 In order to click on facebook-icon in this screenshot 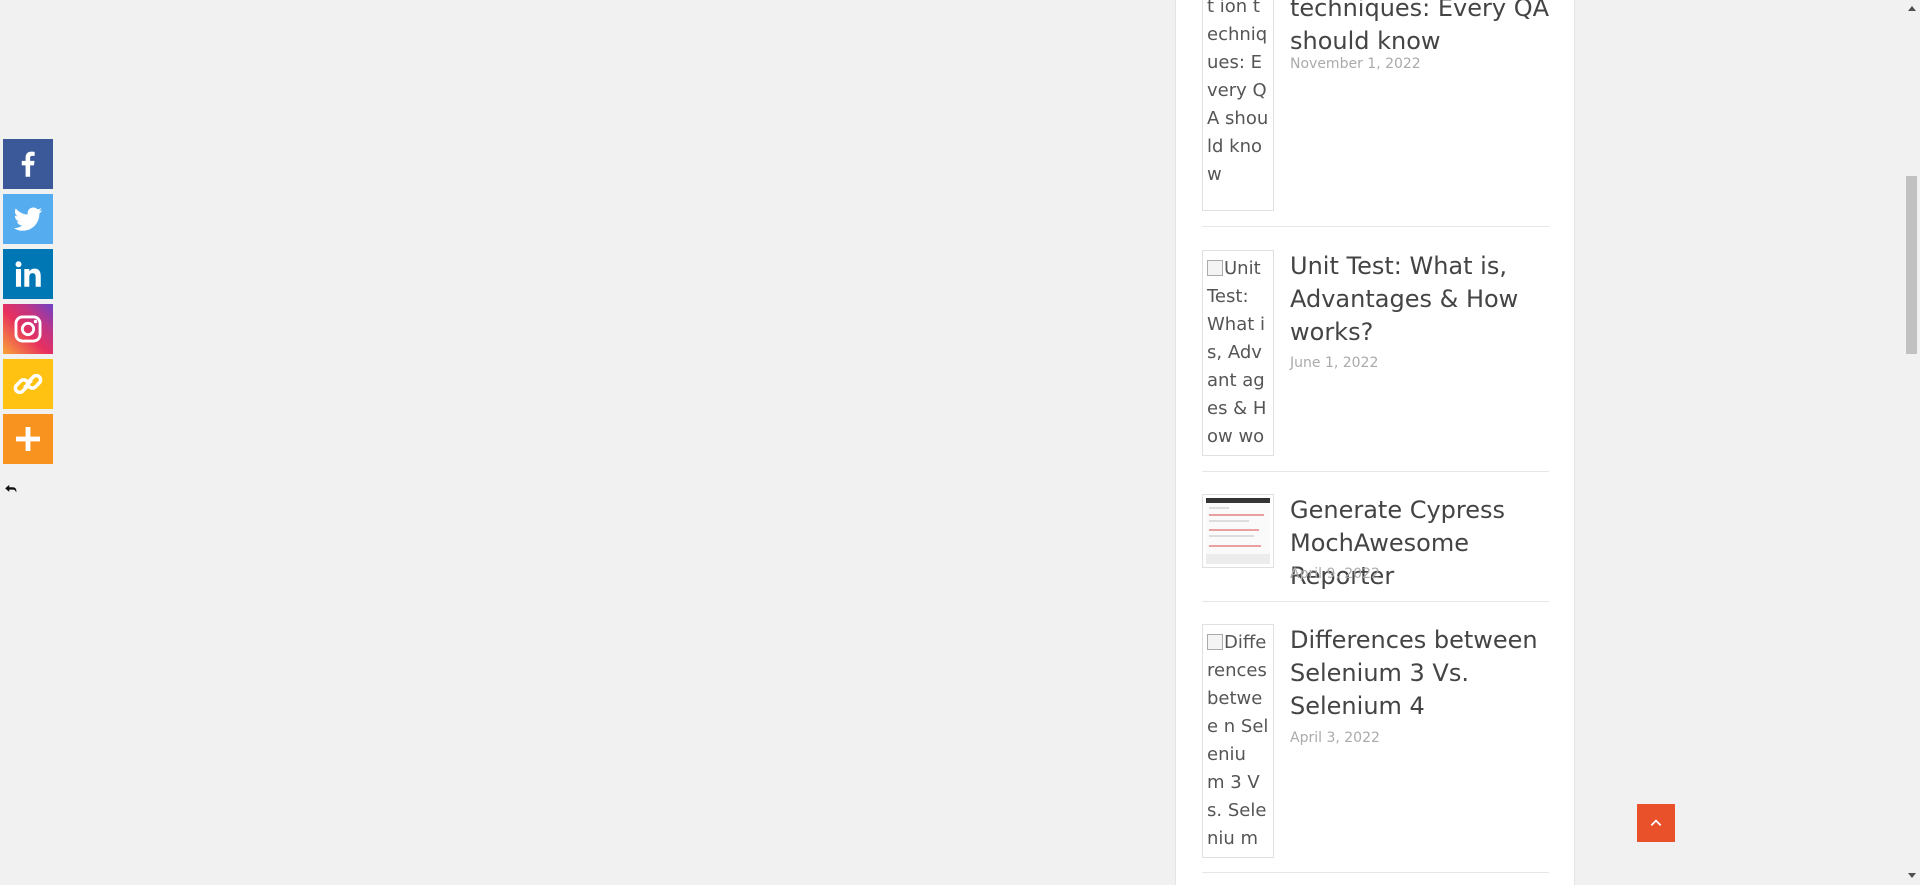, I will do `click(28, 164)`.